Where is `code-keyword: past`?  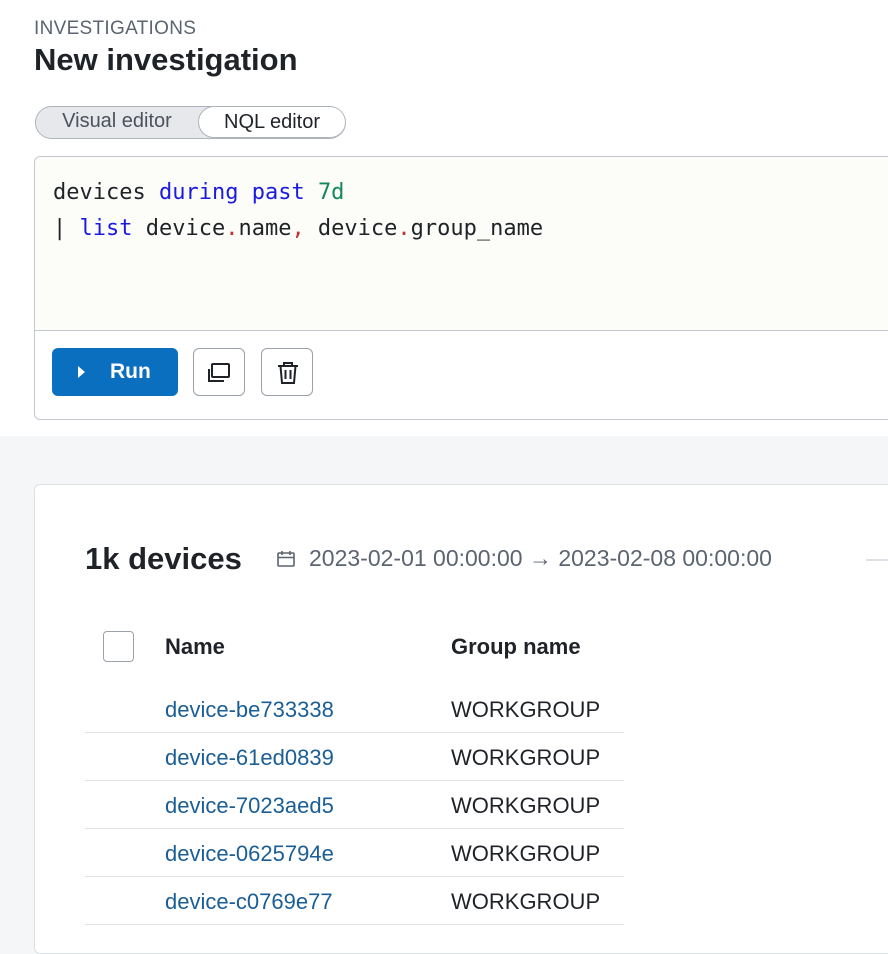 code-keyword: past is located at coordinates (278, 192).